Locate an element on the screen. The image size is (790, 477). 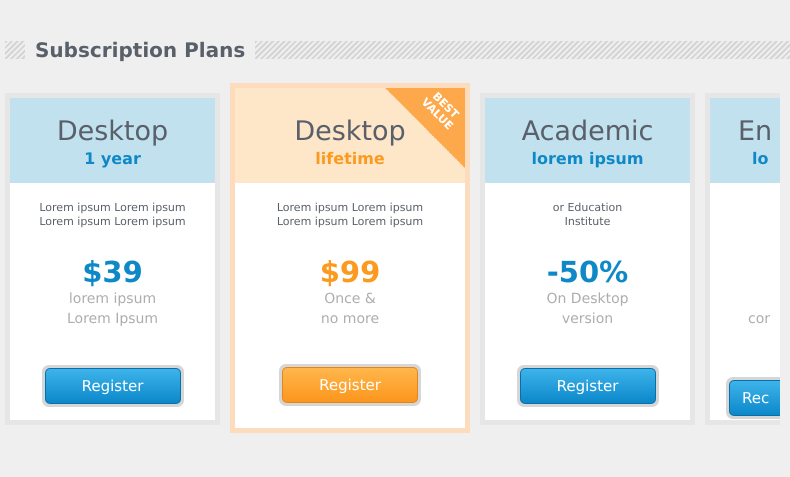
price-note: lorem ipsum Lorem Ipsum is located at coordinates (113, 309).